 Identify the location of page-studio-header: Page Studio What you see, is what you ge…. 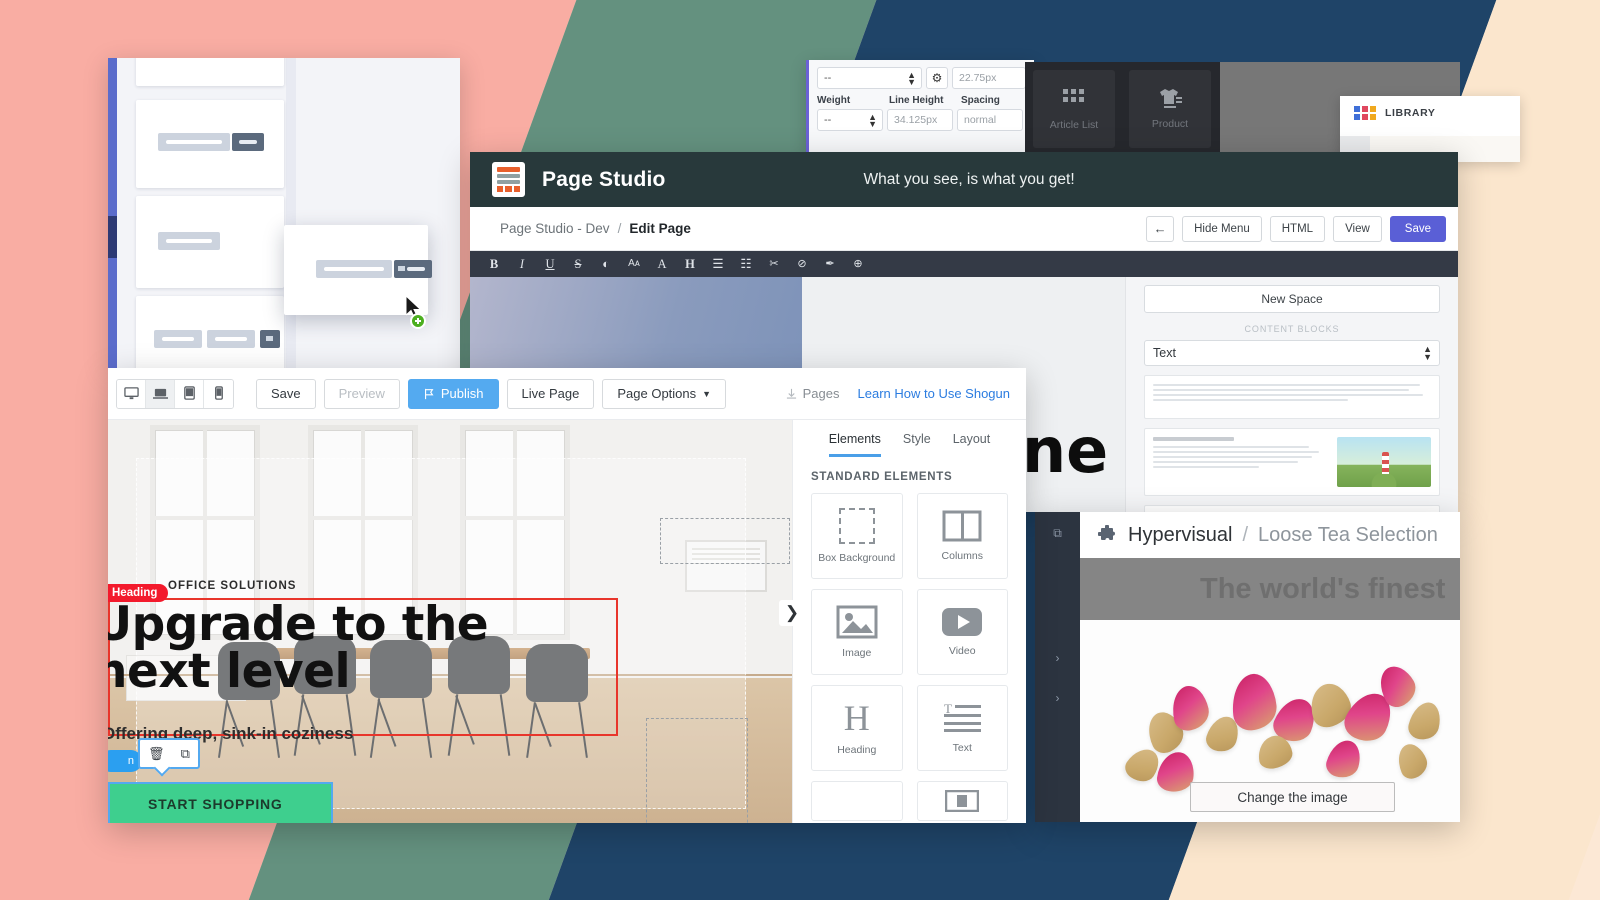
(964, 179).